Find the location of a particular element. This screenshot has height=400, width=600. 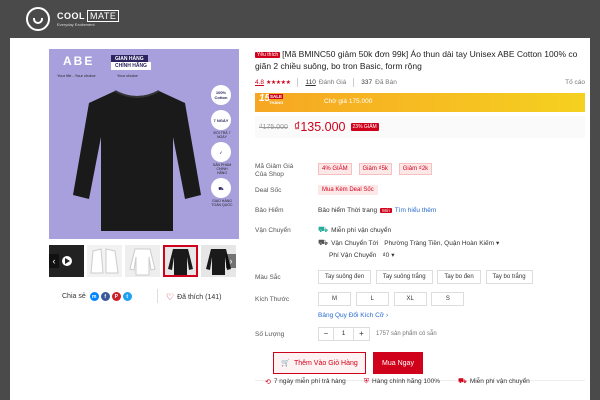

free-shipping-icon: ⛟ is located at coordinates (323, 229).